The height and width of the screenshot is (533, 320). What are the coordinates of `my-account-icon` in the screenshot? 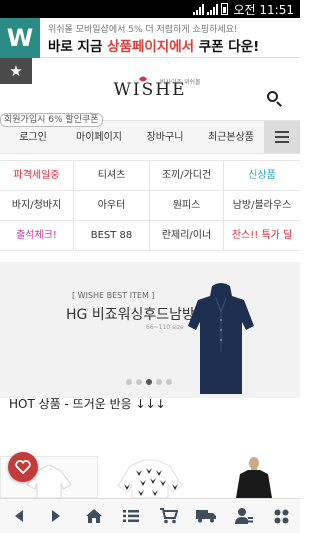 It's located at (243, 516).